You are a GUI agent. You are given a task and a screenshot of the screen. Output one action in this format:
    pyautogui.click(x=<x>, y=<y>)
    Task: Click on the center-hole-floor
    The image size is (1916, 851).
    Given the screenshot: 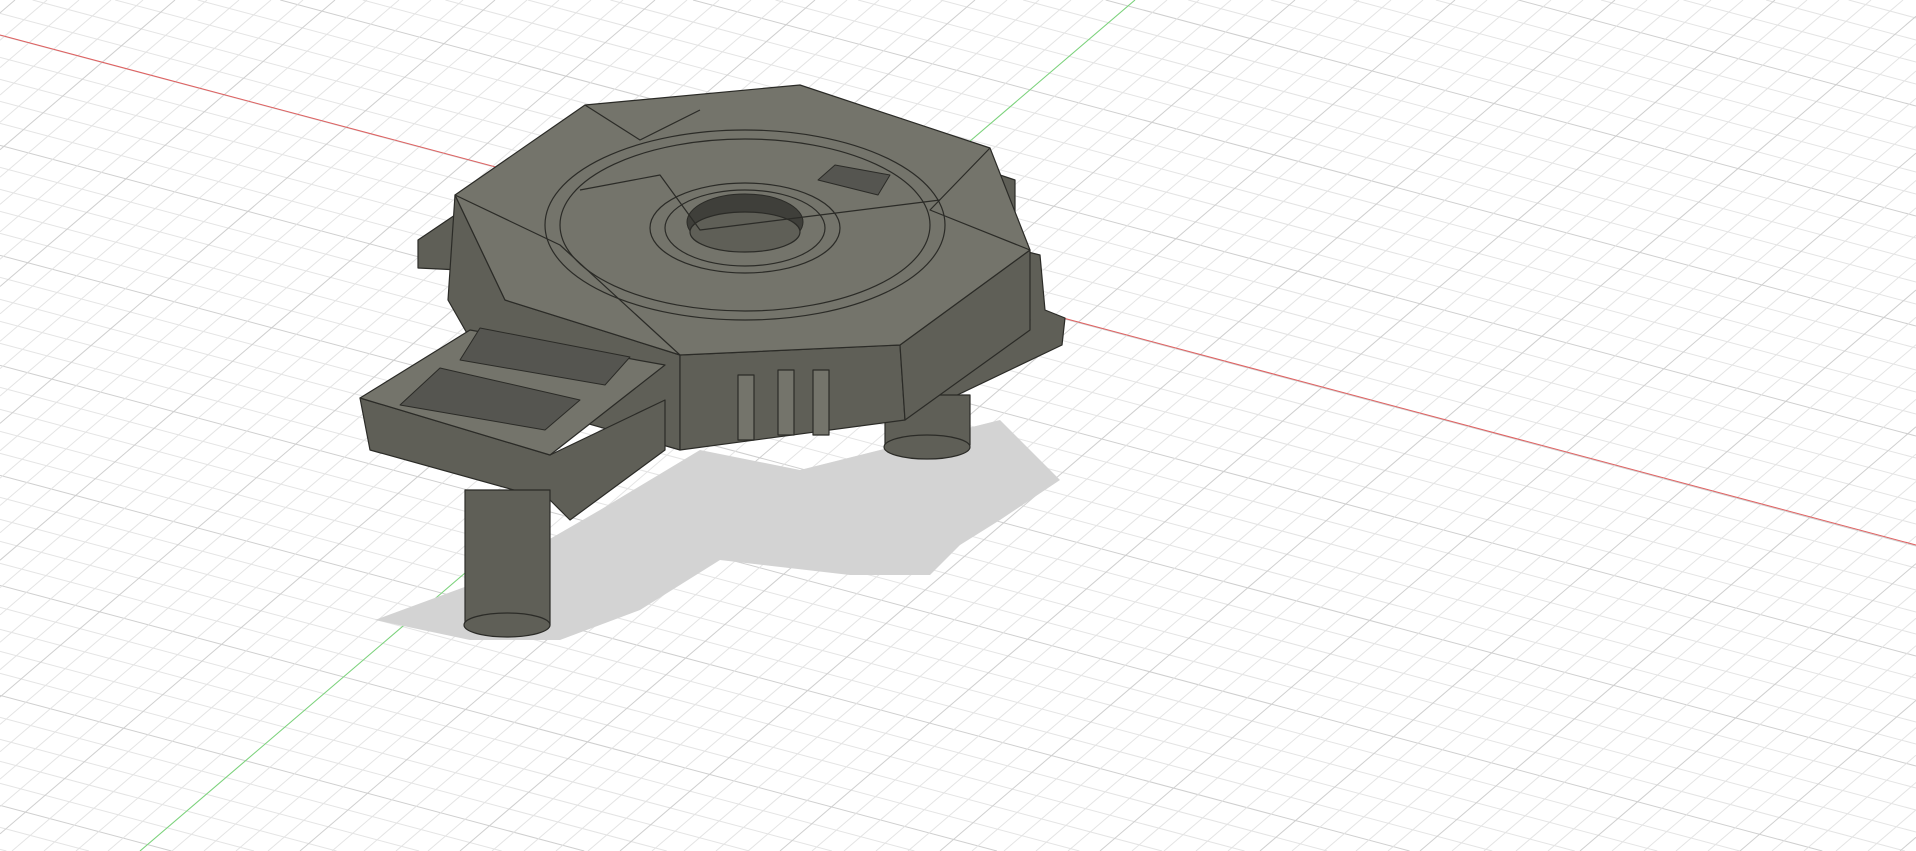 What is the action you would take?
    pyautogui.click(x=745, y=232)
    